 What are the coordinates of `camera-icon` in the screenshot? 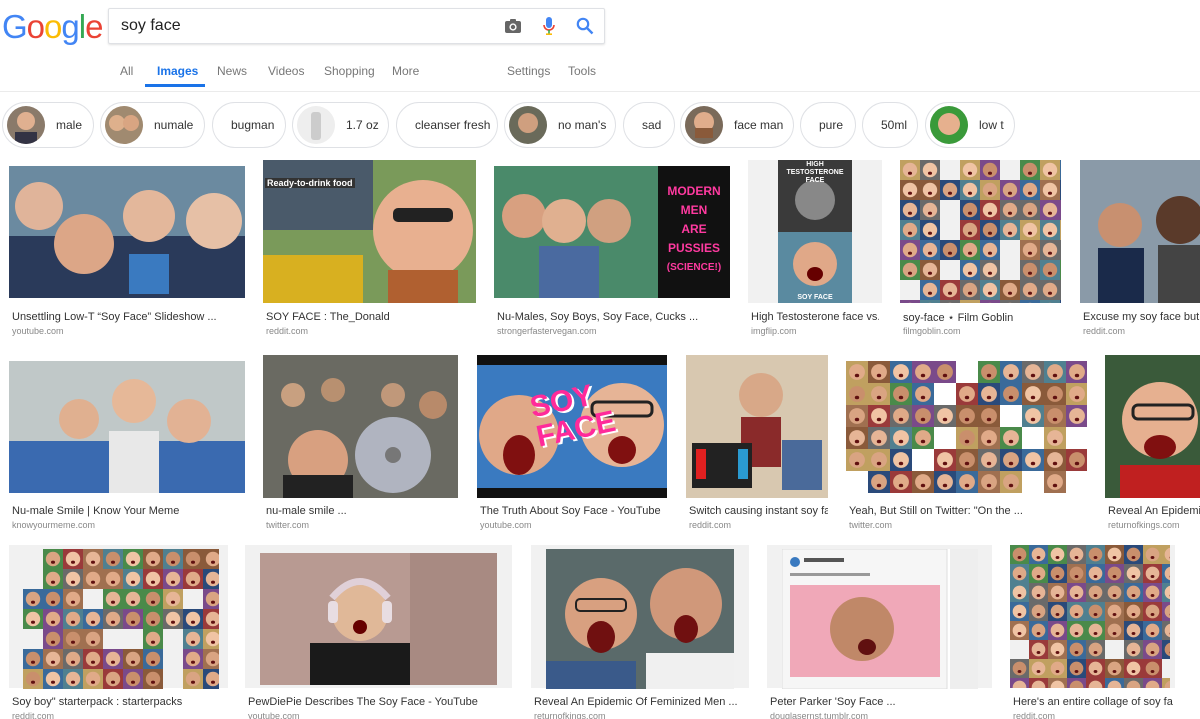 It's located at (513, 26).